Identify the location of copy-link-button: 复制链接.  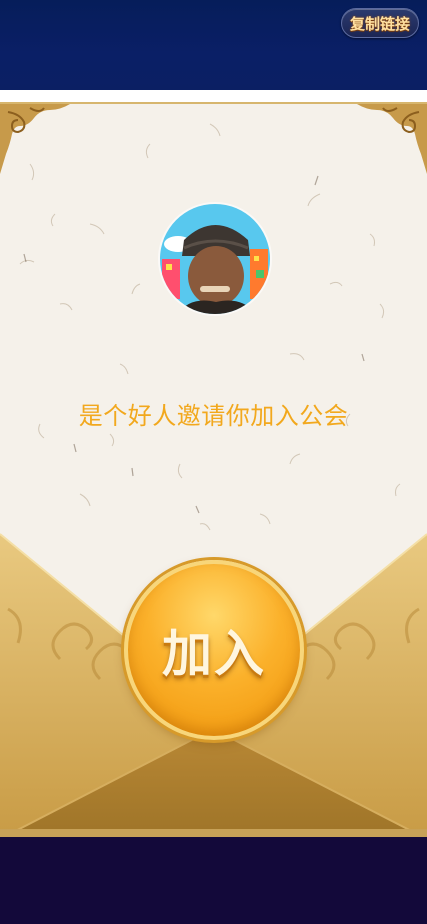
(379, 23).